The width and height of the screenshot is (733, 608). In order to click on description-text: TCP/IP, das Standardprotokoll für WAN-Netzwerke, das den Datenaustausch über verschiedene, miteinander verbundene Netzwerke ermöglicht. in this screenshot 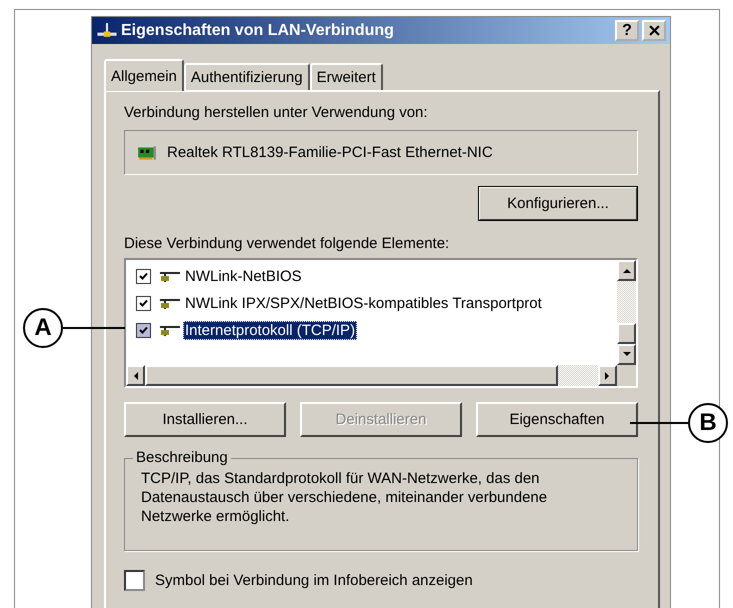, I will do `click(344, 497)`.